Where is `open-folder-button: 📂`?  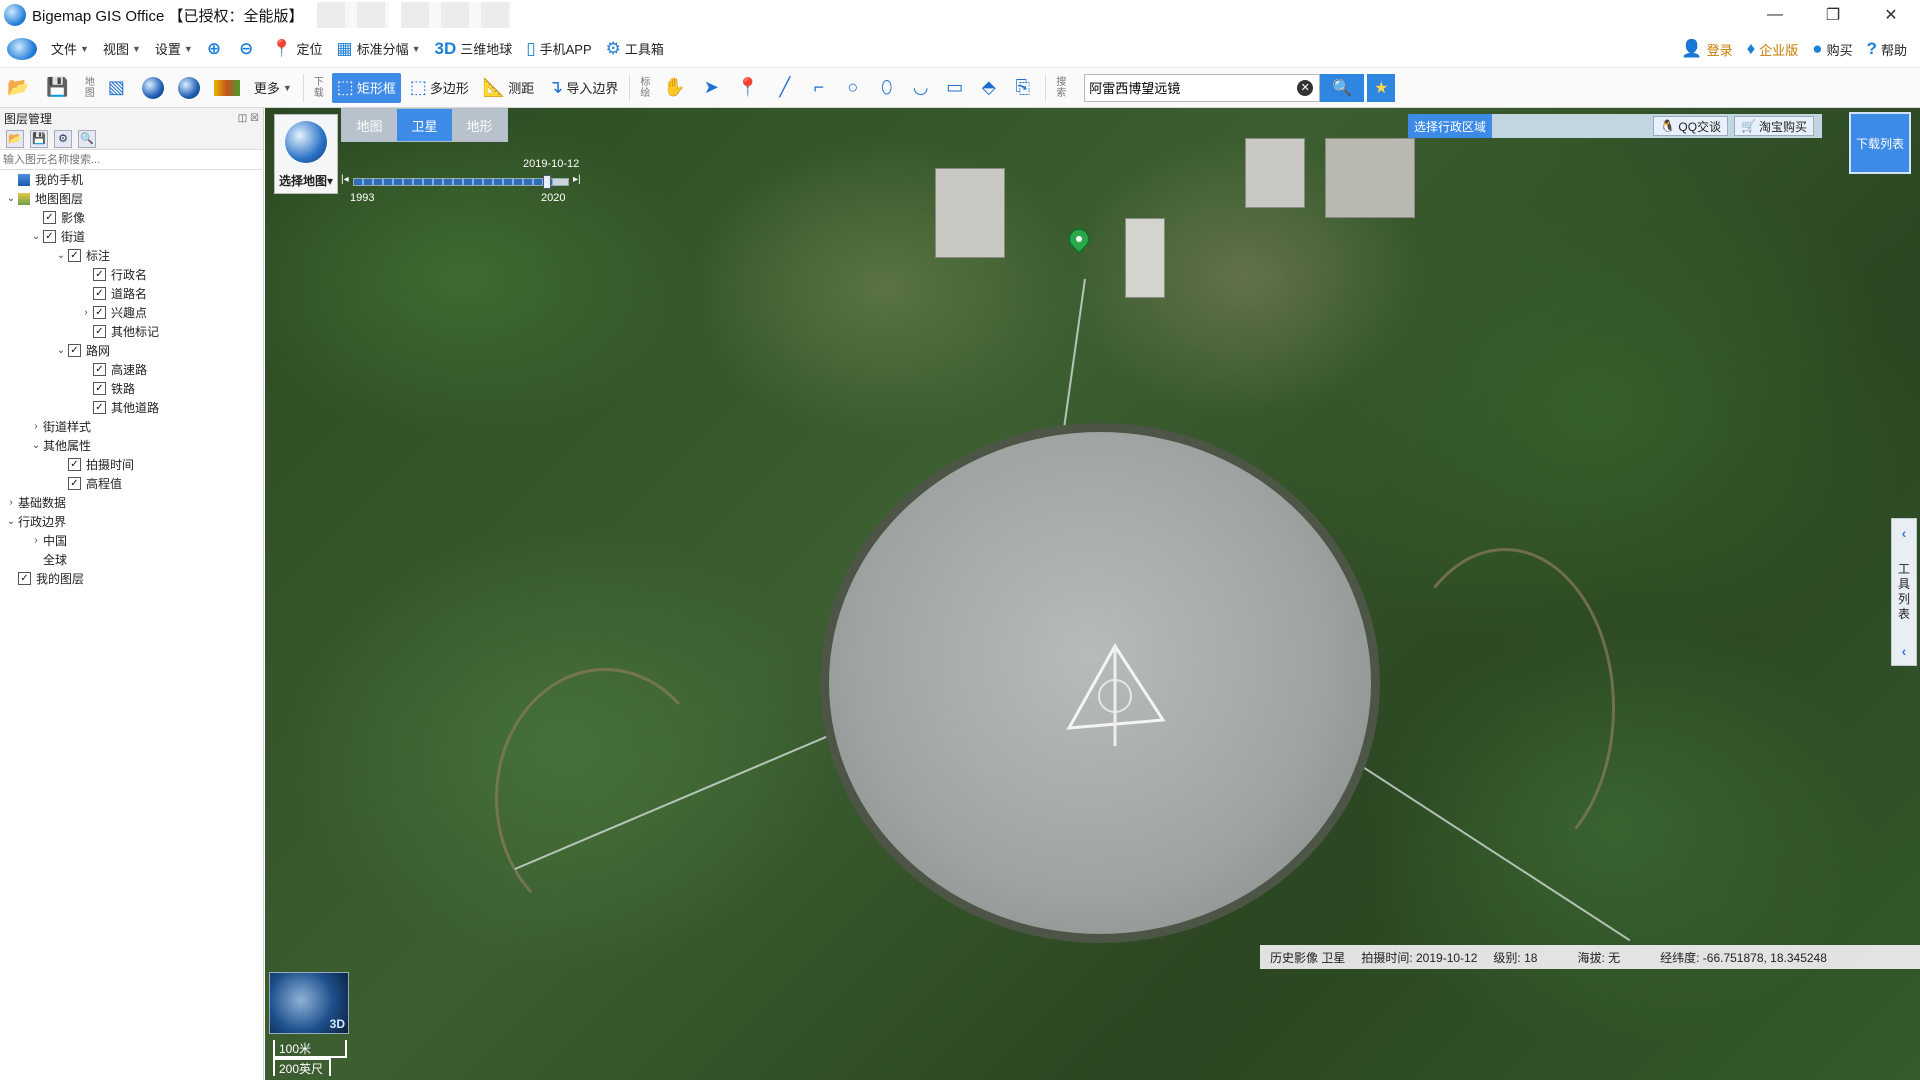 open-folder-button: 📂 is located at coordinates (19, 88).